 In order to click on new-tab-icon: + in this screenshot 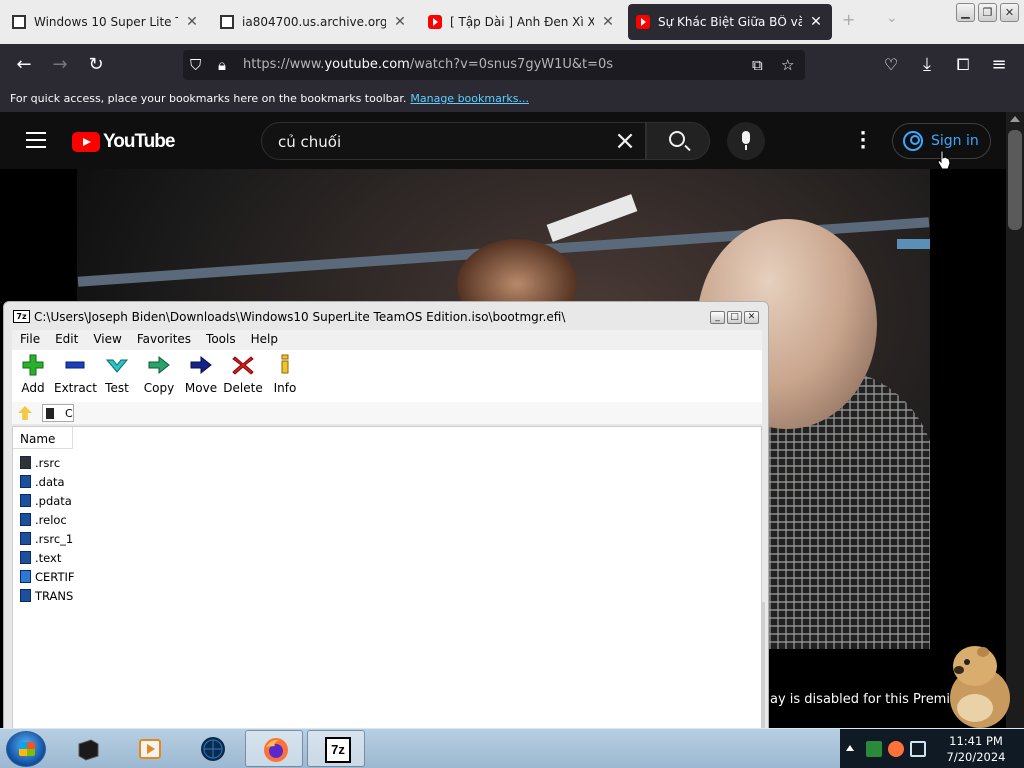, I will do `click(848, 19)`.